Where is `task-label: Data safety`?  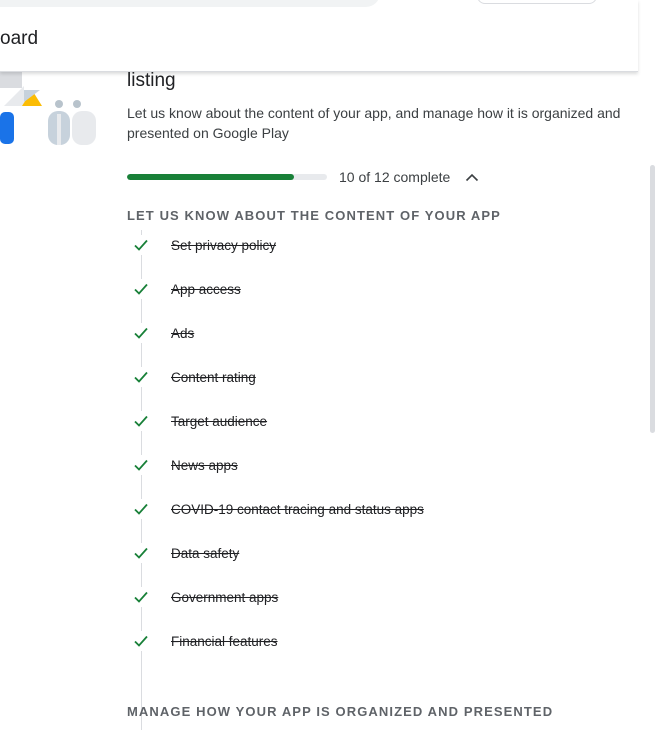 task-label: Data safety is located at coordinates (205, 553).